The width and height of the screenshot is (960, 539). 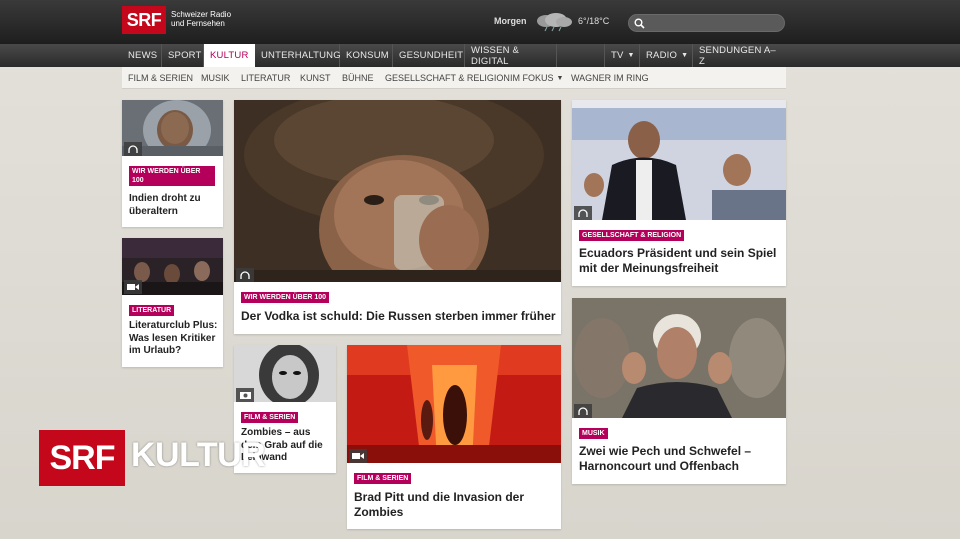 I want to click on nav-label: NEWS, so click(x=143, y=55).